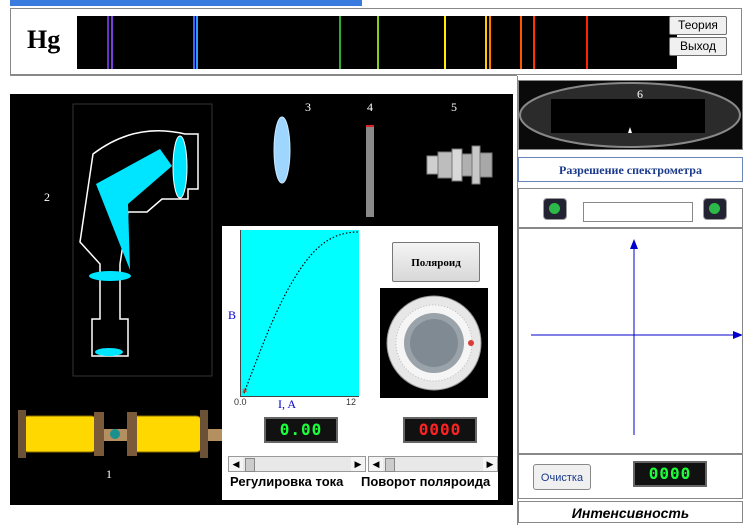 The width and height of the screenshot is (744, 525). I want to click on polarizer-slider-label: Поворот поляроида, so click(426, 481).